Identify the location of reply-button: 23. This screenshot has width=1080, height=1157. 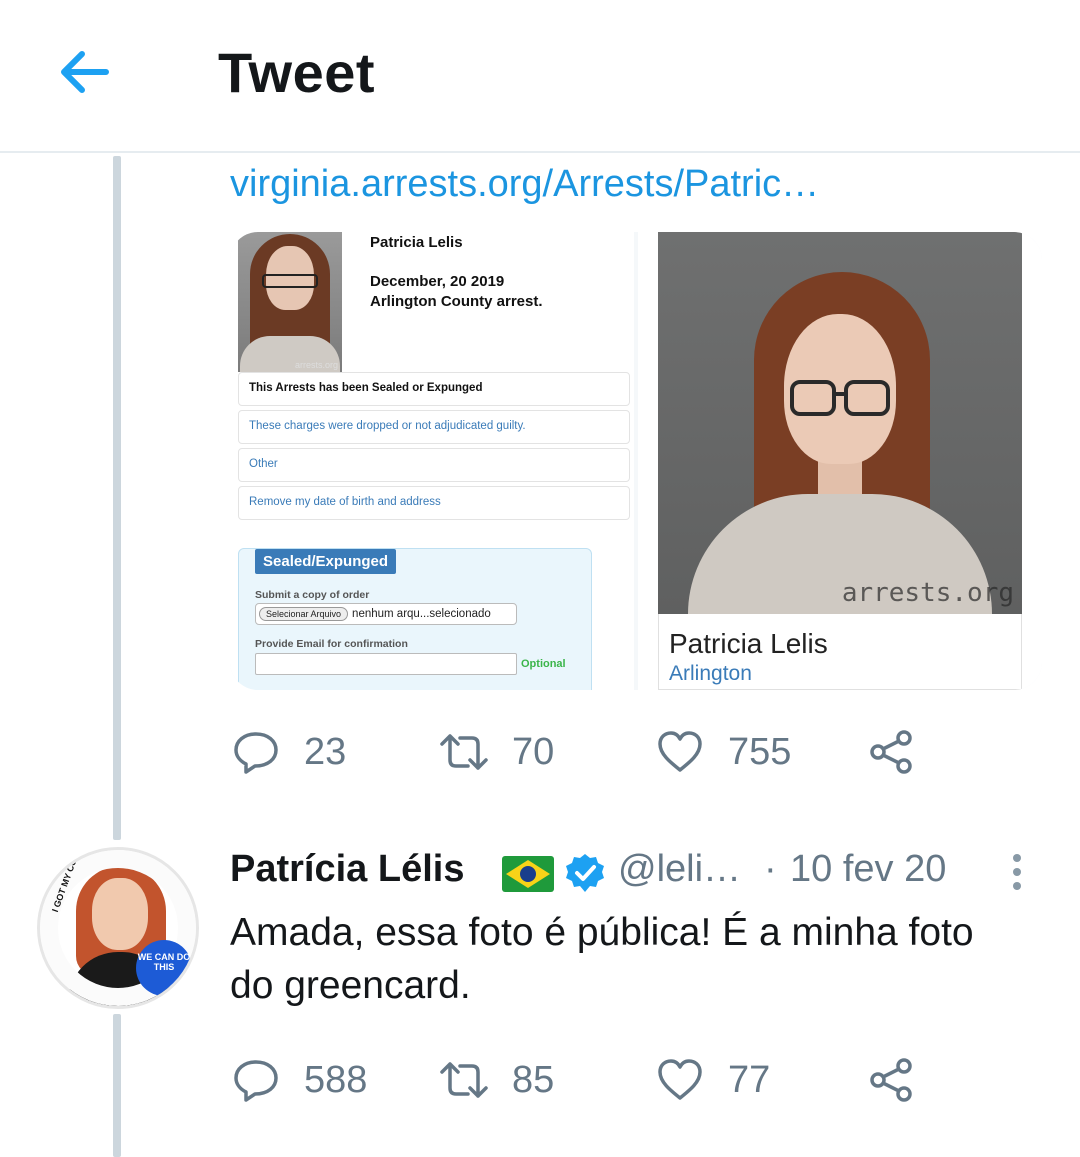
(288, 752).